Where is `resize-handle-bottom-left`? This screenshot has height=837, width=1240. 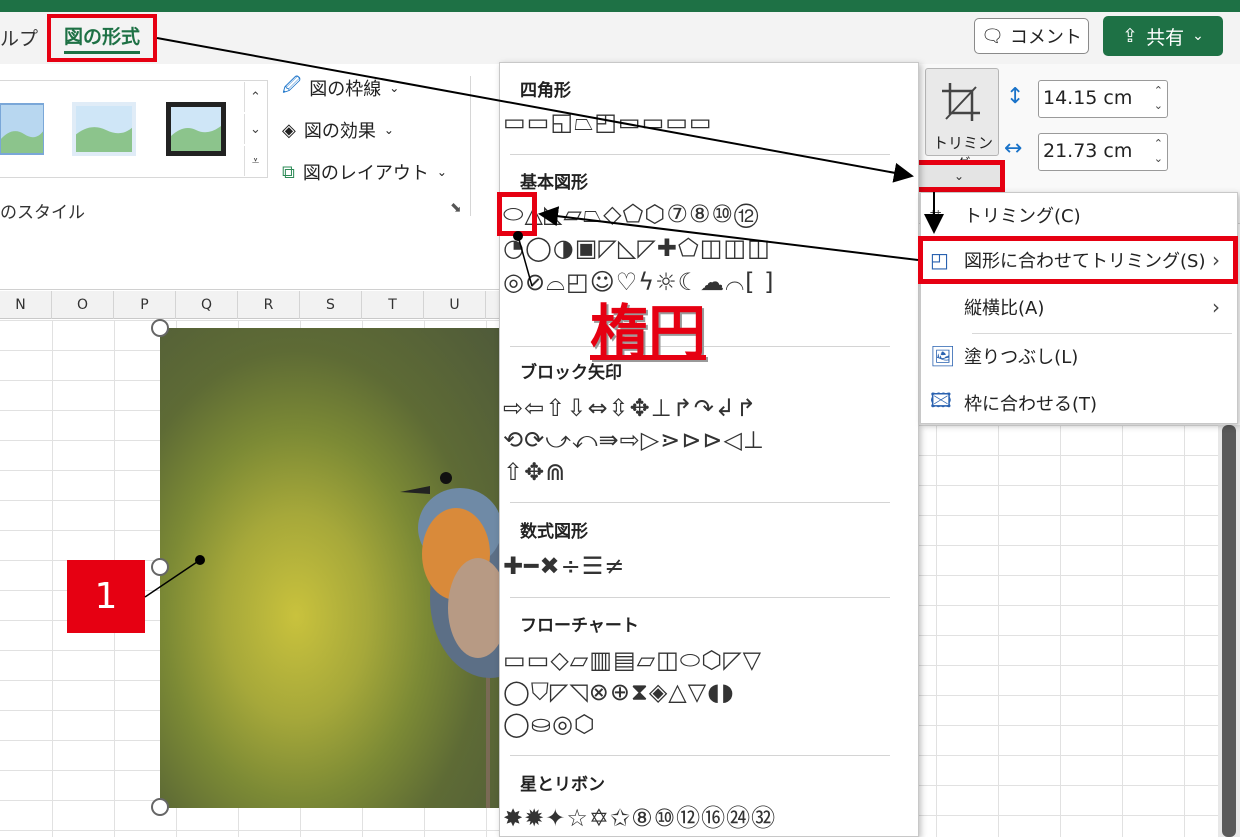
resize-handle-bottom-left is located at coordinates (160, 807).